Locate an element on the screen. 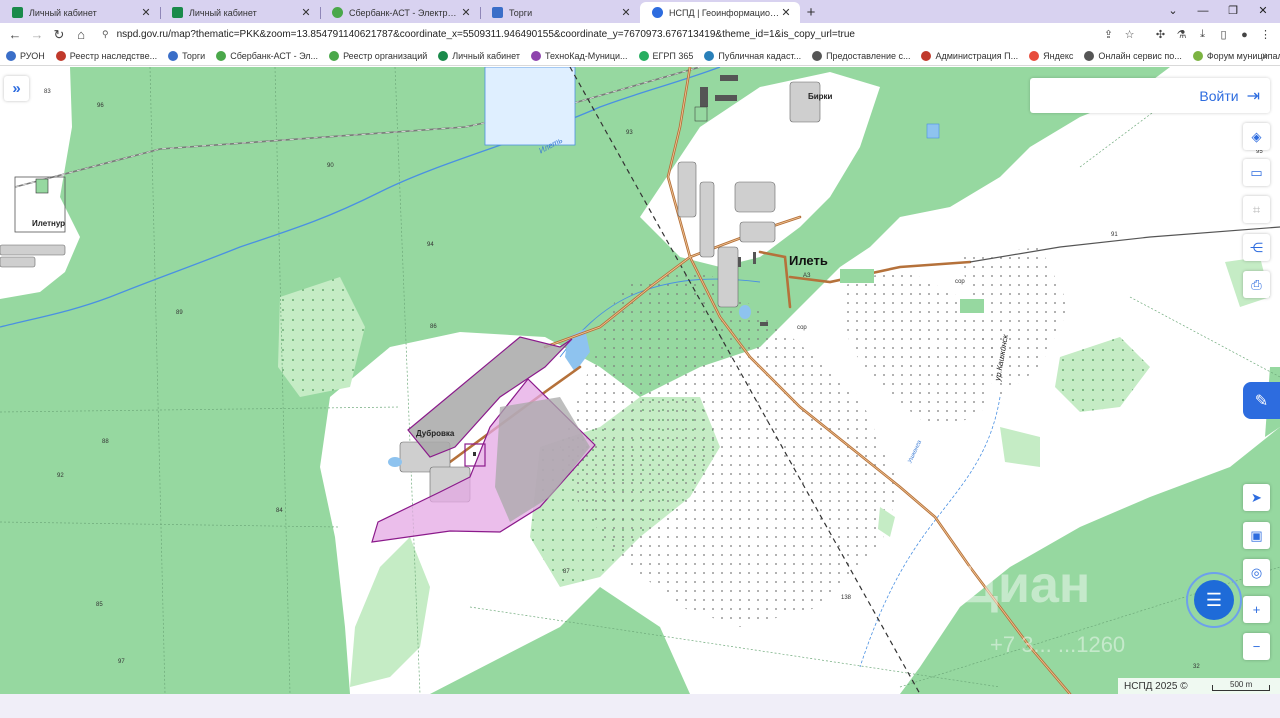 Image resolution: width=1280 pixels, height=718 pixels. zoom-in-button: + is located at coordinates (1256, 609).